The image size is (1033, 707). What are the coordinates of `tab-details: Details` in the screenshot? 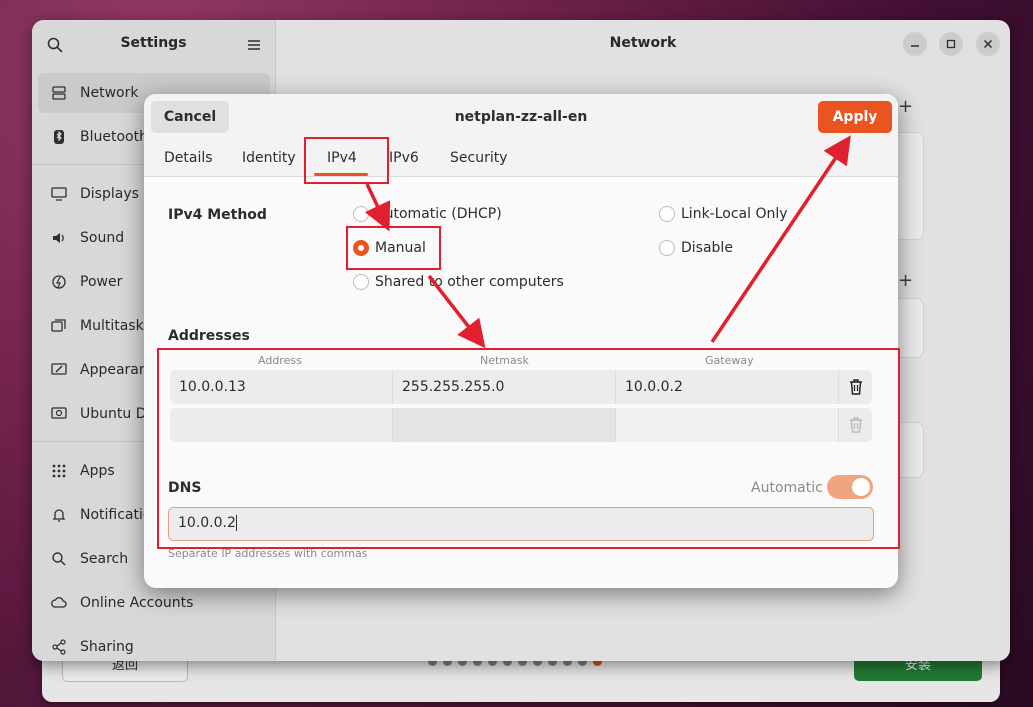 It's located at (188, 158).